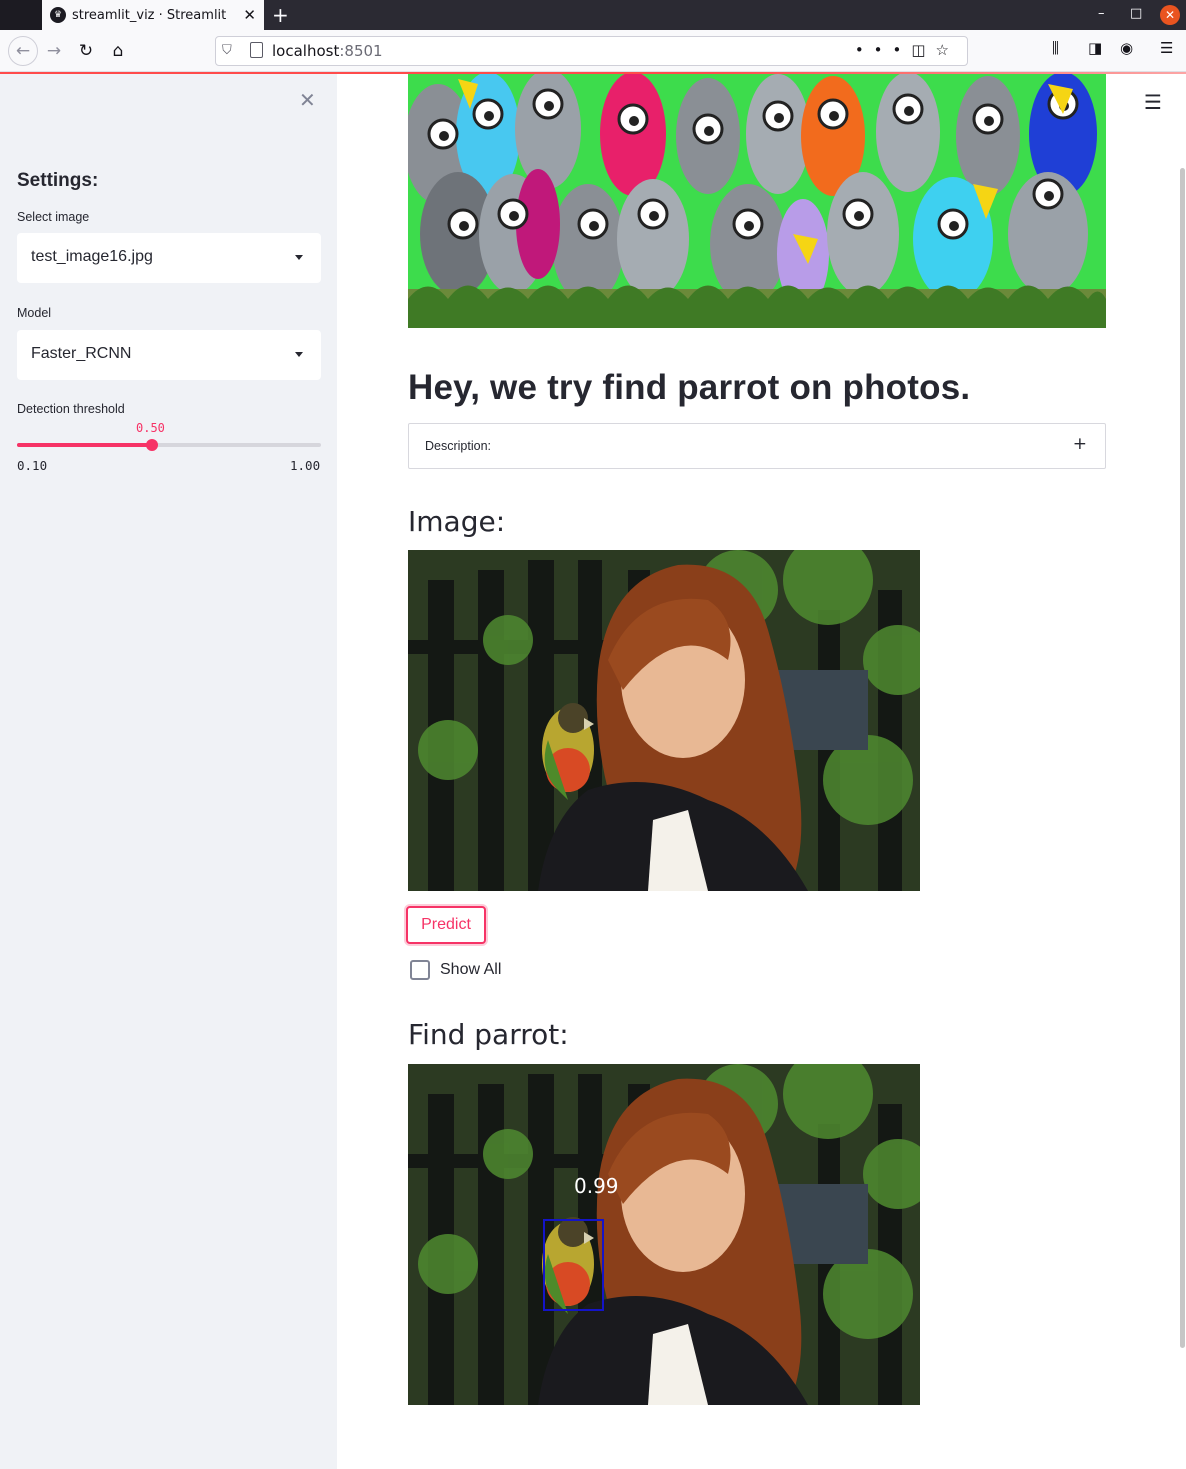  What do you see at coordinates (689, 387) in the screenshot?
I see `page-title: Hey, we try find parrot on photos.` at bounding box center [689, 387].